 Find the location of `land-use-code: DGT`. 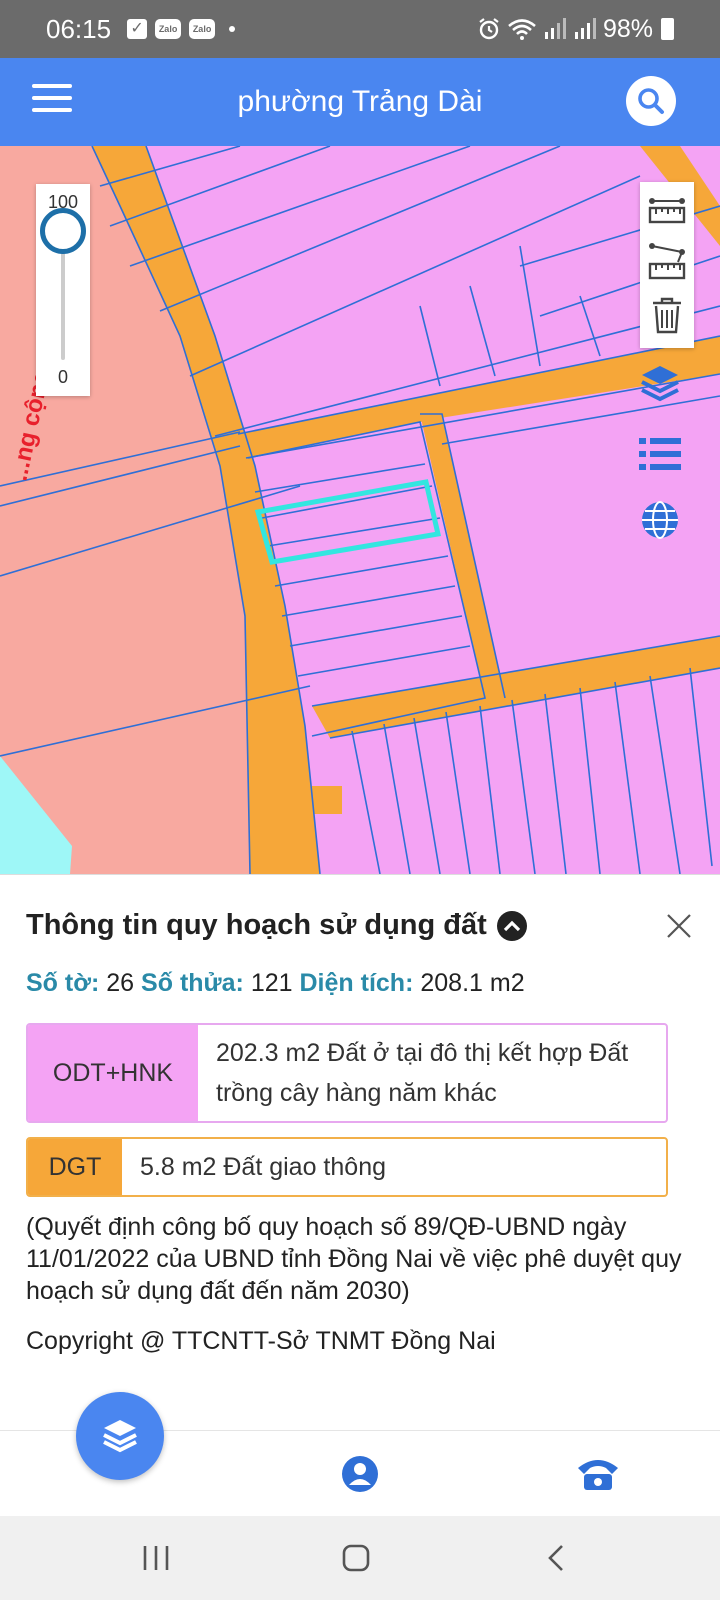

land-use-code: DGT is located at coordinates (75, 1167).